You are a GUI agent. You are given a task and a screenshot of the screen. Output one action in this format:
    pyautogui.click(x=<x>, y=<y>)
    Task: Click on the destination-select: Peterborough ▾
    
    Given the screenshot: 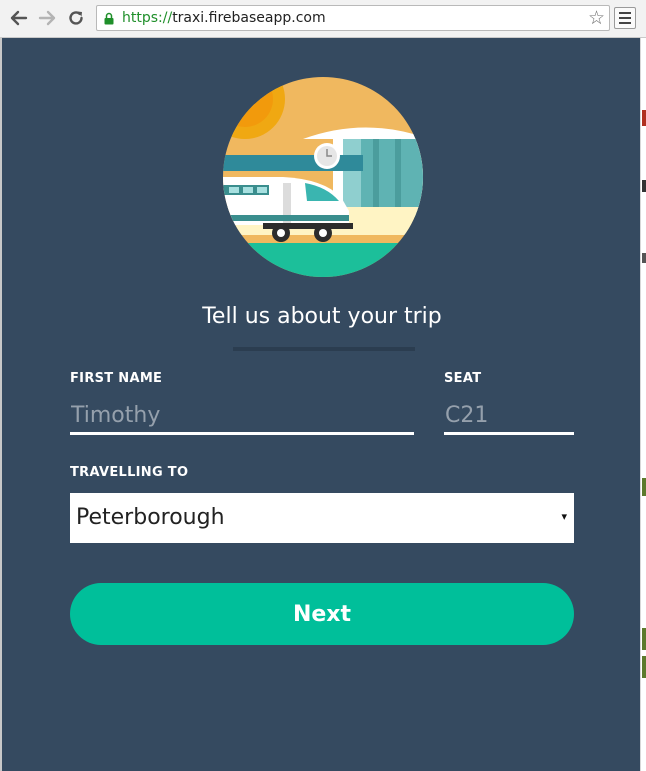 What is the action you would take?
    pyautogui.click(x=322, y=518)
    